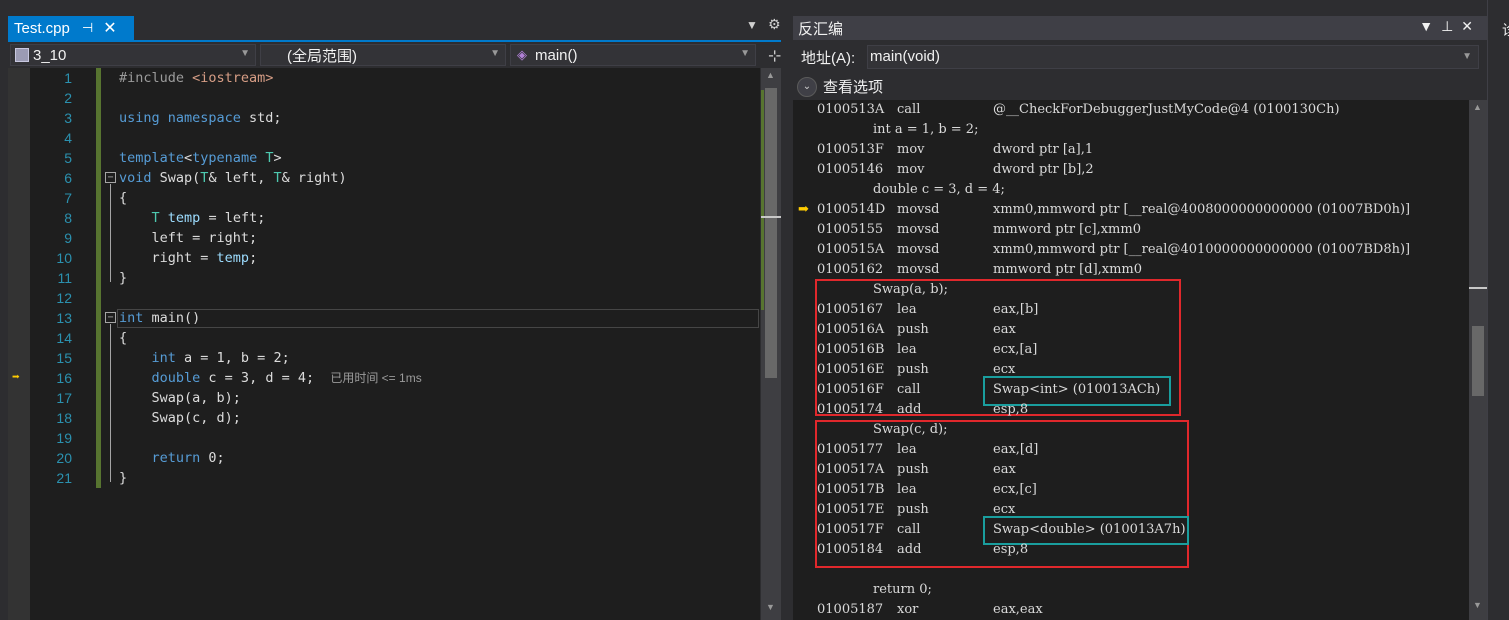 The height and width of the screenshot is (620, 1509). Describe the element at coordinates (905, 56) in the screenshot. I see `address-value: main(void)` at that location.